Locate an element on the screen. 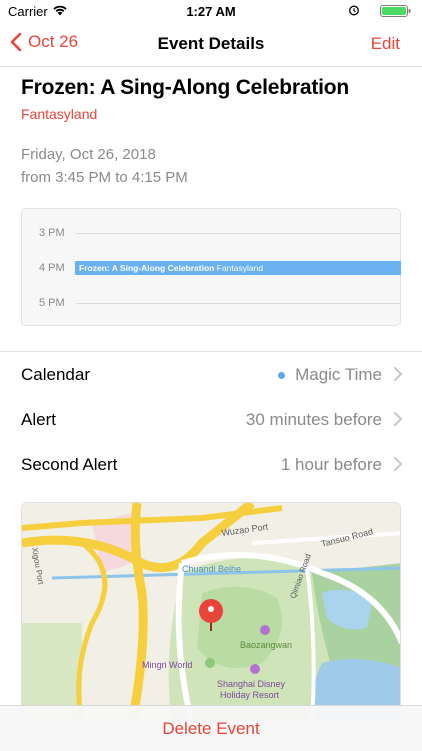 The image size is (422, 751). edit-button: Edit is located at coordinates (385, 44).